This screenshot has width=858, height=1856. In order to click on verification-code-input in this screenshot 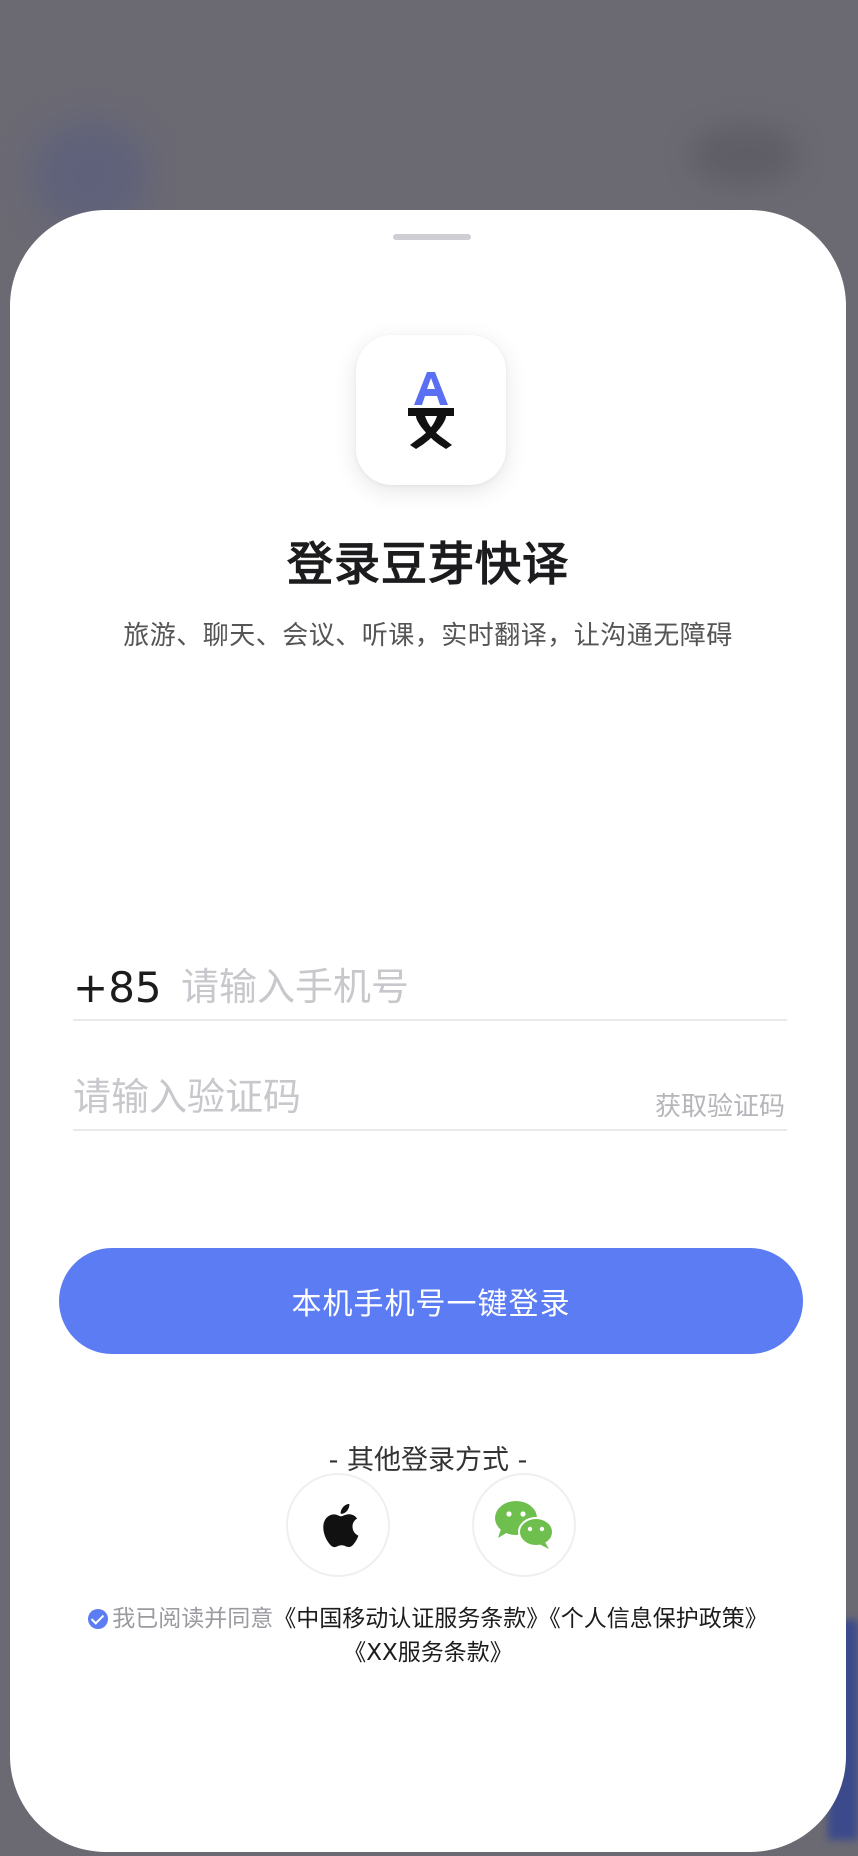, I will do `click(333, 1097)`.